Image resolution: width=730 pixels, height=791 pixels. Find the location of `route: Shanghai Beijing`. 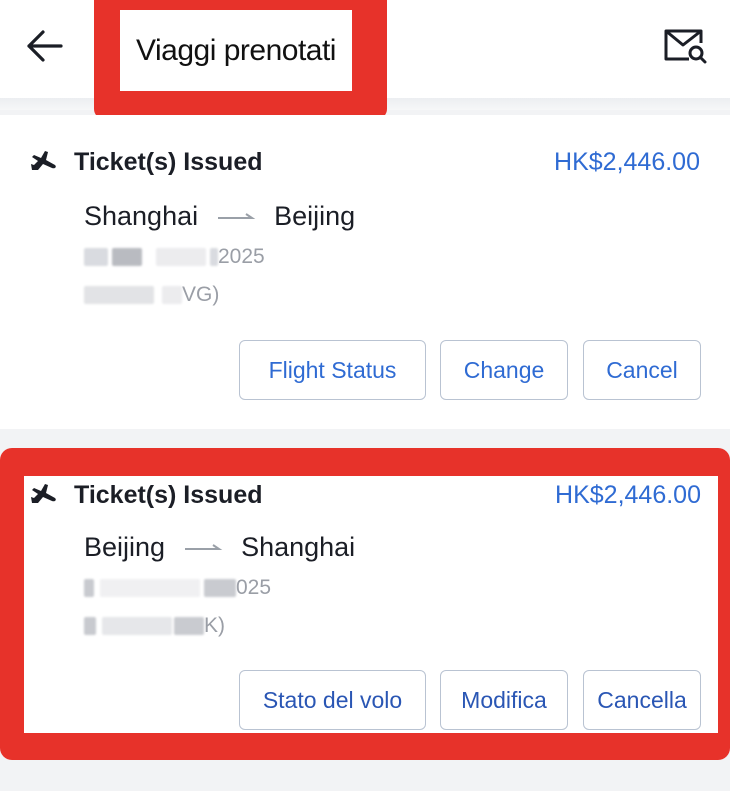

route: Shanghai Beijing is located at coordinates (219, 216).